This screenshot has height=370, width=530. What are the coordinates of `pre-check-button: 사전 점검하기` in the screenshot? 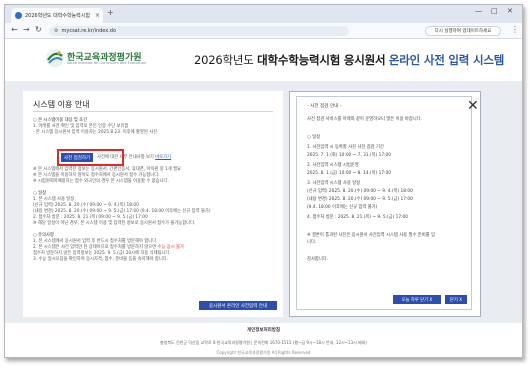 It's located at (77, 157).